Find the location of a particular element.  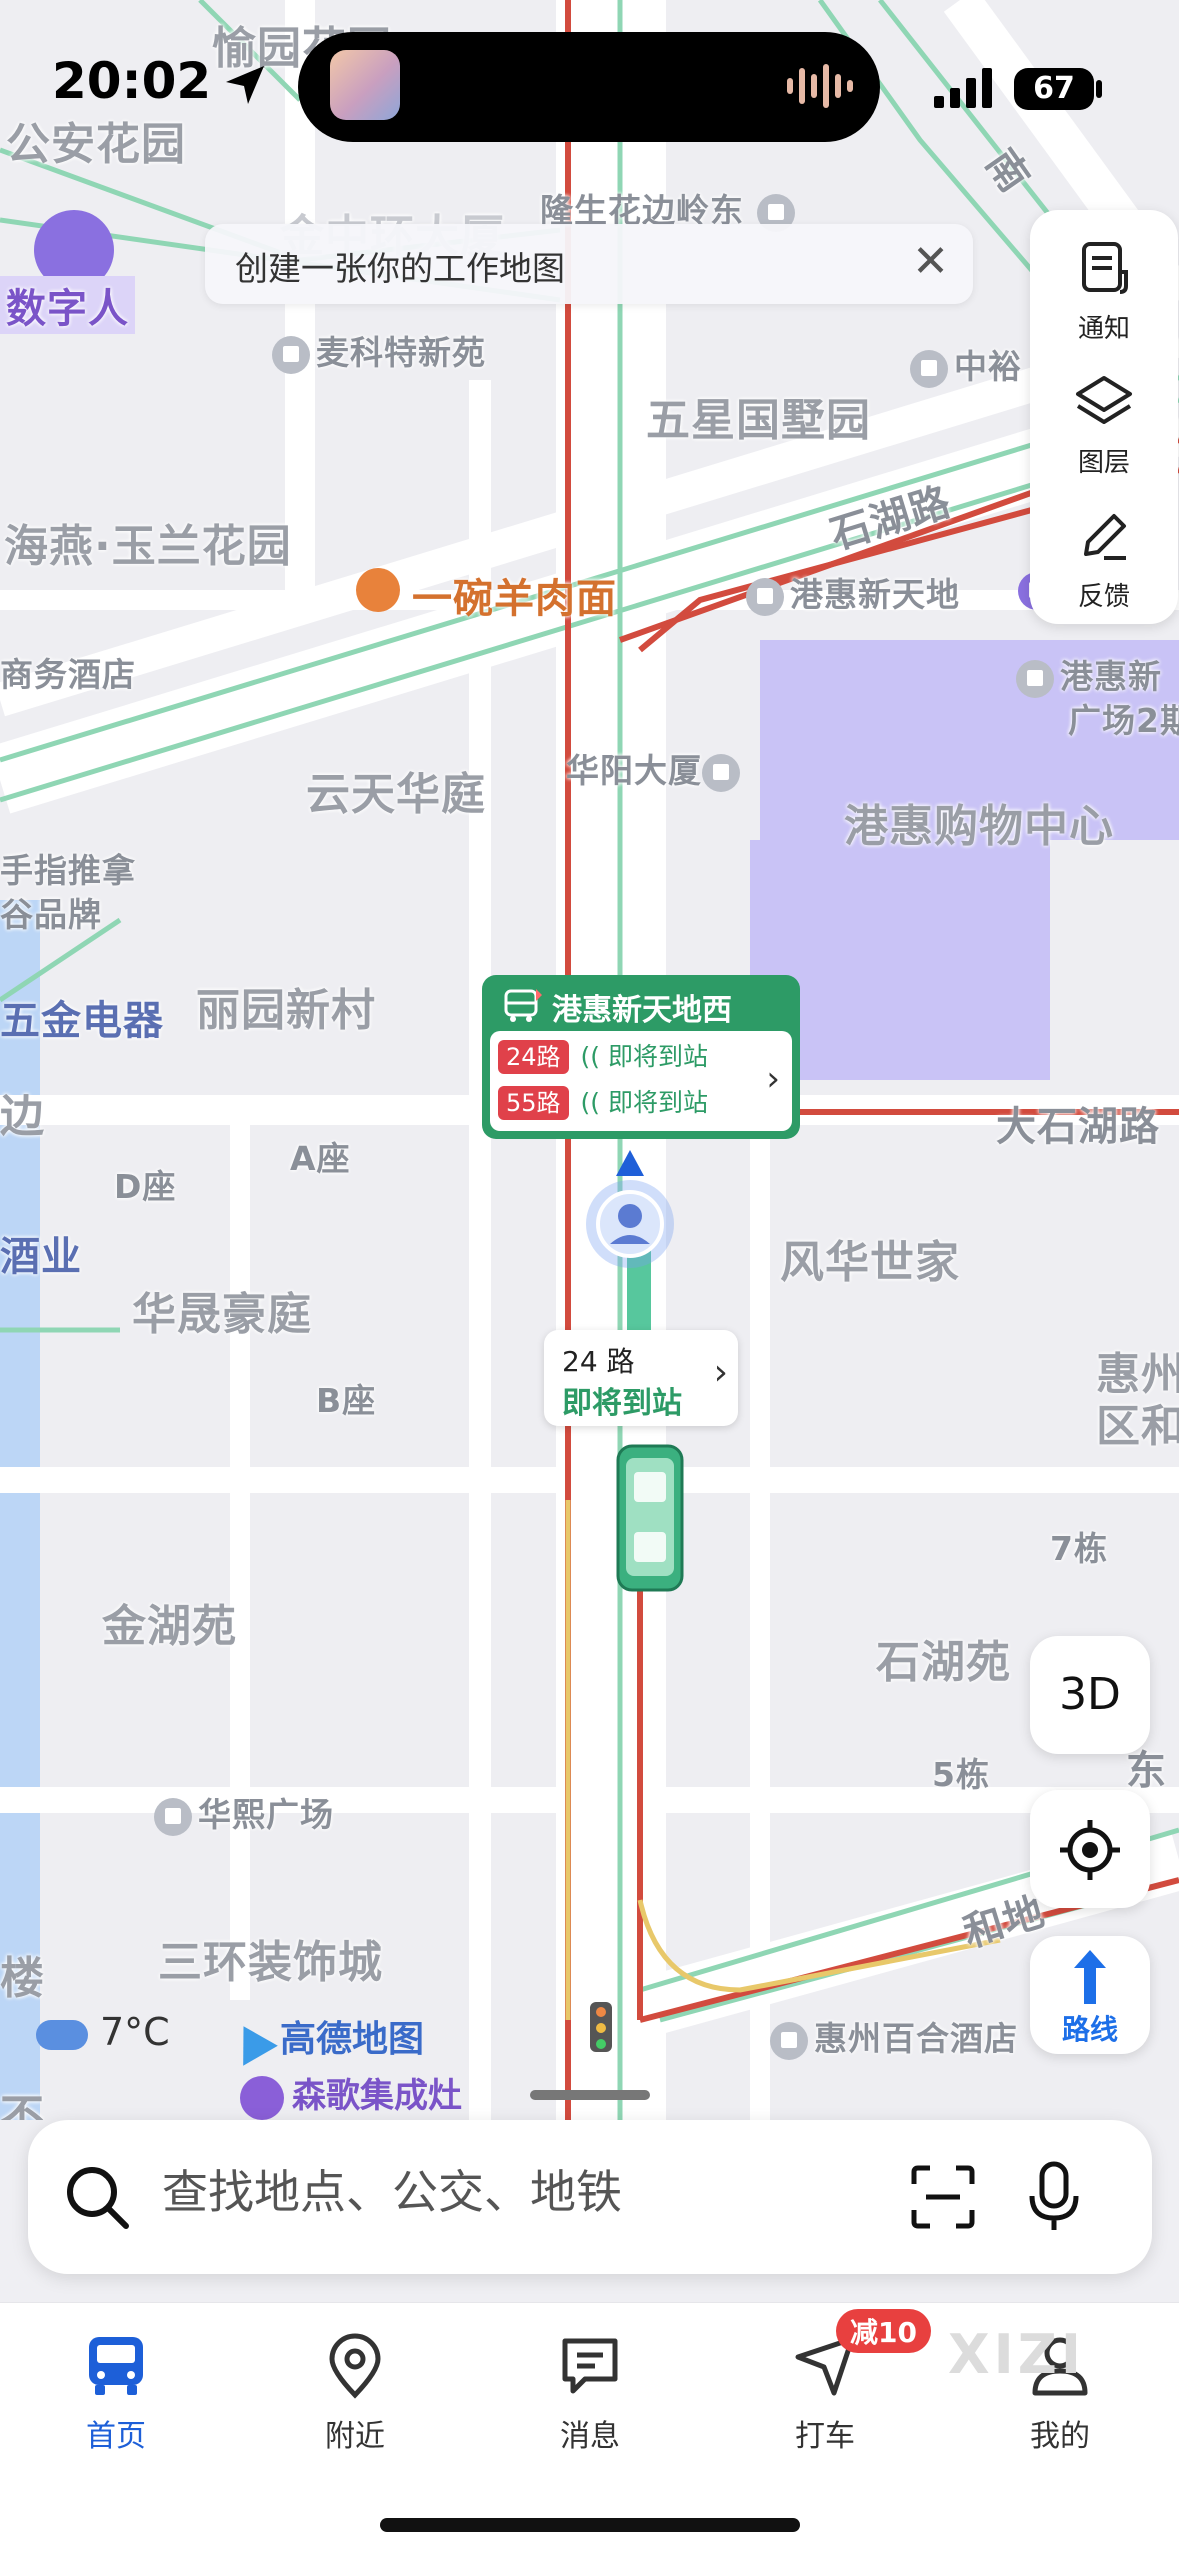

arrival-row: 55路 (( 即将到站 is located at coordinates (603, 1103).